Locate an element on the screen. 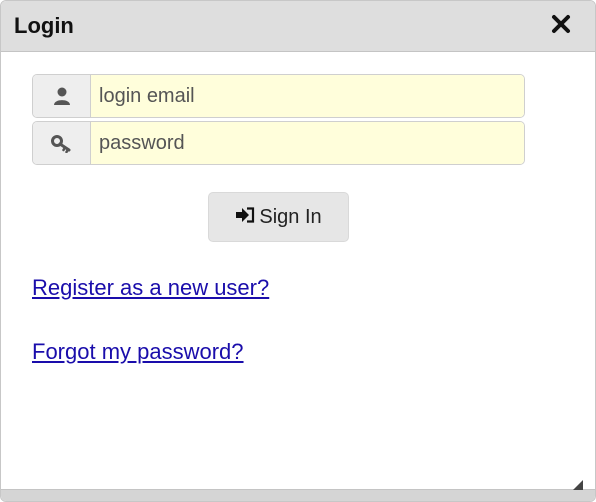  close-icon is located at coordinates (561, 24).